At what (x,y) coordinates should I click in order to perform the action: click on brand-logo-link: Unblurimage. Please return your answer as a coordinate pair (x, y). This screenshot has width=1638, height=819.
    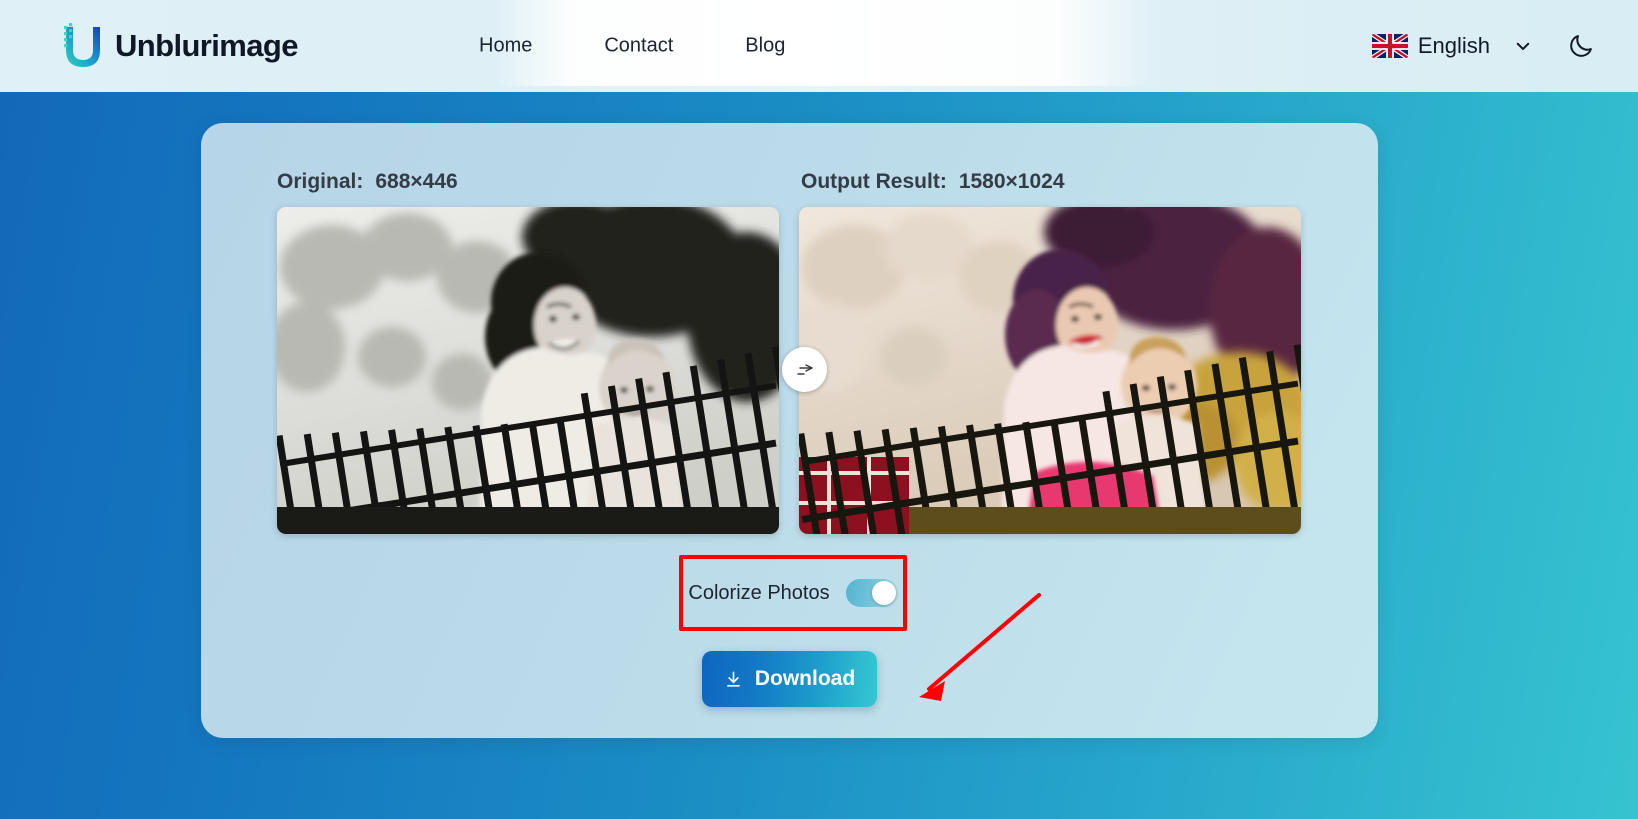
    Looking at the image, I should click on (180, 46).